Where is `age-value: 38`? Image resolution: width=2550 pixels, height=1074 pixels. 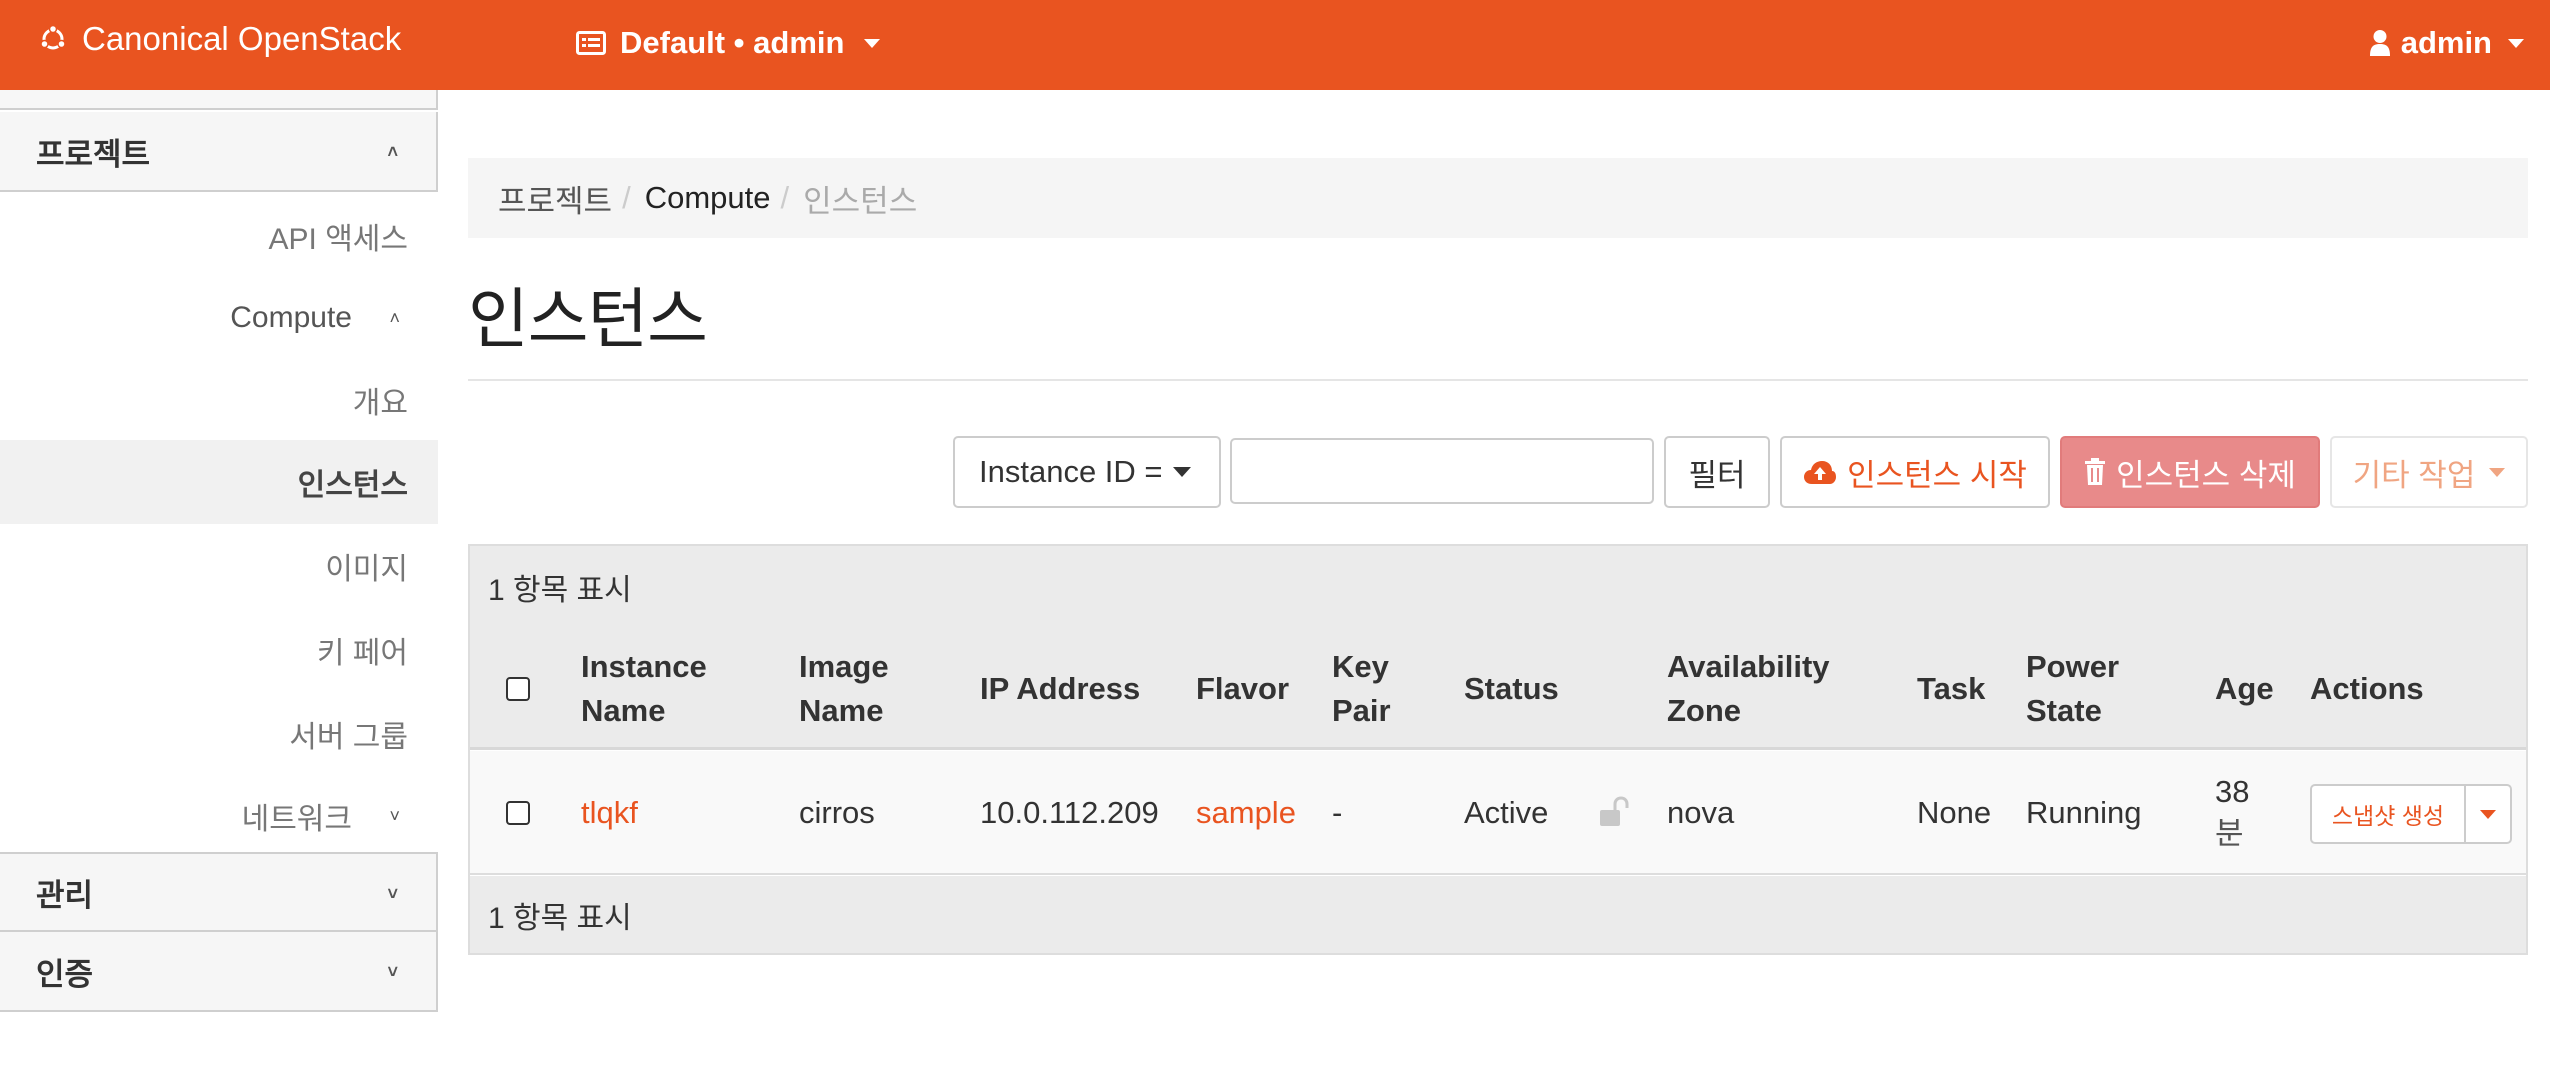 age-value: 38 is located at coordinates (2232, 791).